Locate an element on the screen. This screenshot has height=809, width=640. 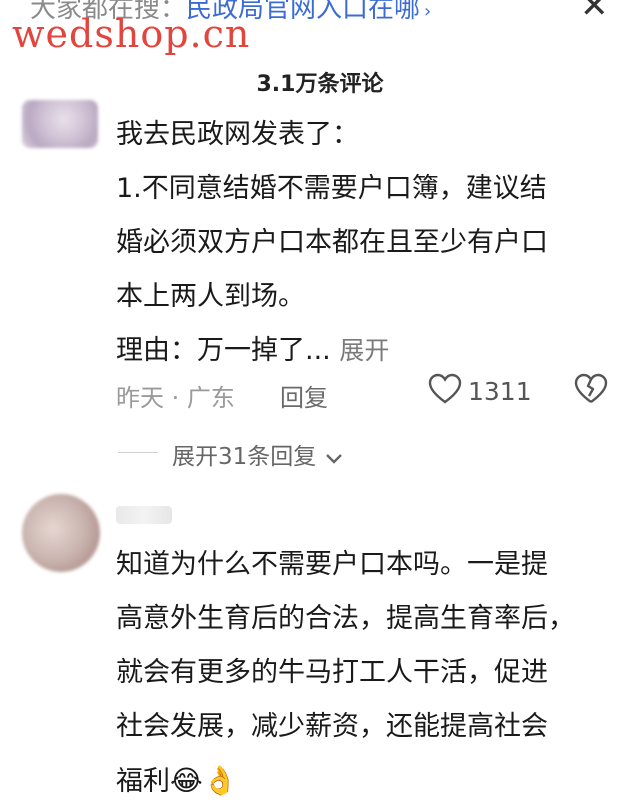
like-count: 1311 is located at coordinates (500, 391).